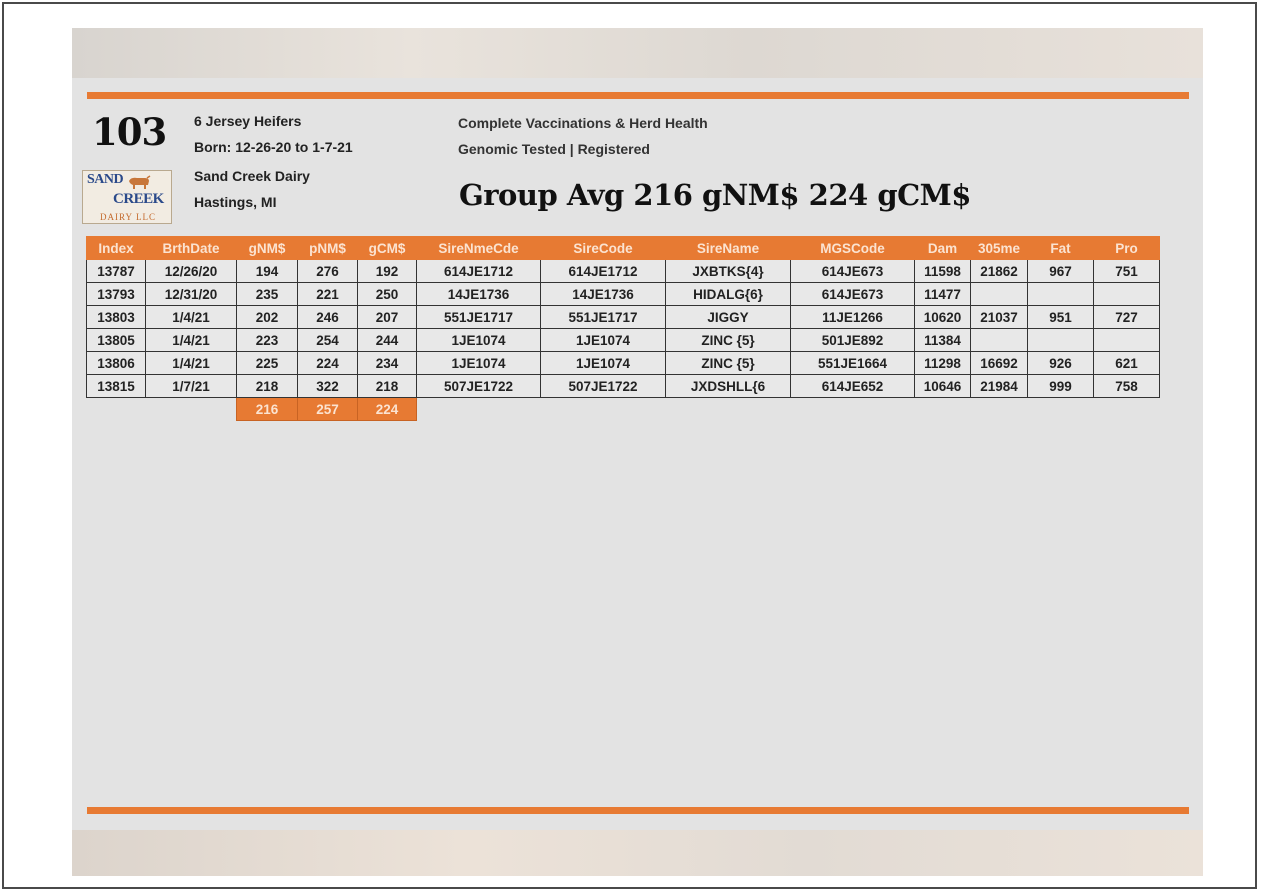 Image resolution: width=1263 pixels, height=895 pixels. Describe the element at coordinates (852, 340) in the screenshot. I see `table-cell: 501JE892` at that location.